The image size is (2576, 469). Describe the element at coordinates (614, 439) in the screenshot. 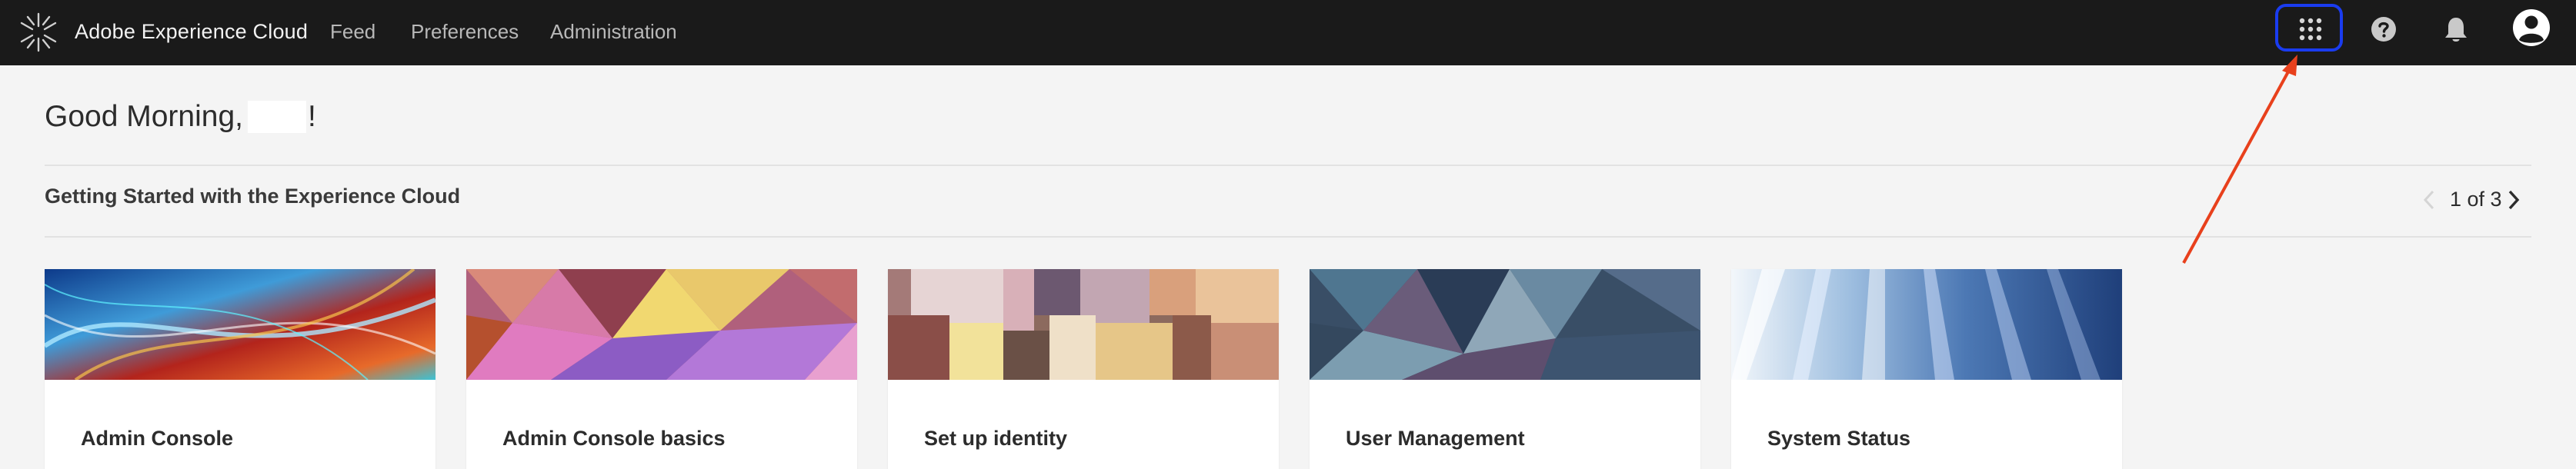

I see `card-title: Admin Console basics` at that location.